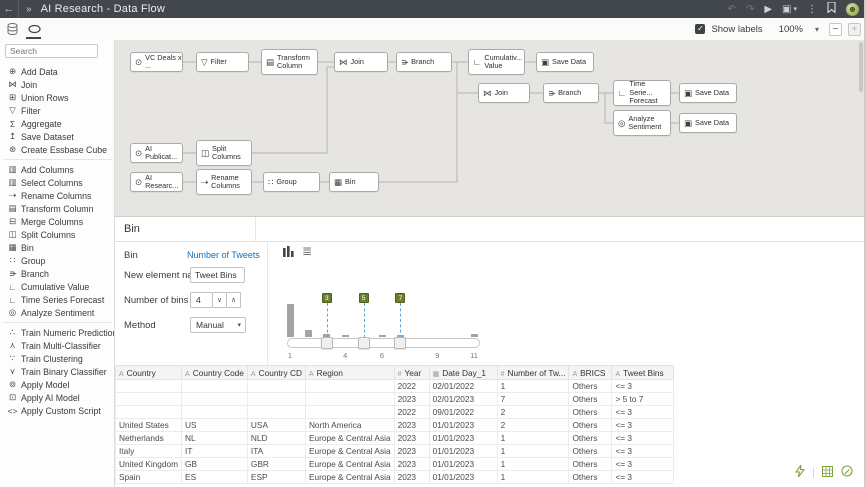 Image resolution: width=865 pixels, height=487 pixels. Describe the element at coordinates (51, 51) in the screenshot. I see `search-input` at that location.